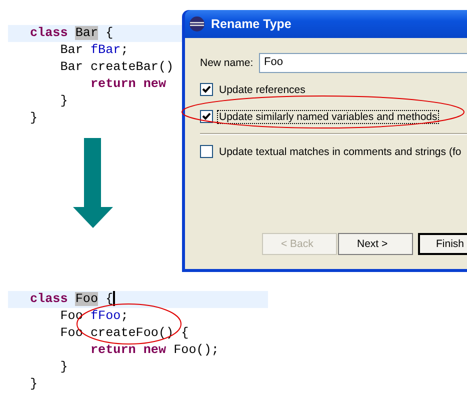 The height and width of the screenshot is (406, 467). I want to click on dialog-button: Next >, so click(375, 244).